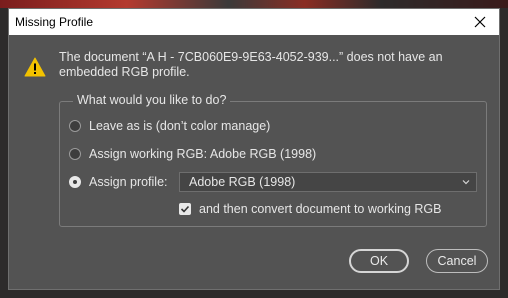 Image resolution: width=508 pixels, height=298 pixels. What do you see at coordinates (242, 182) in the screenshot?
I see `profile-select-value: Adobe RGB (1998)` at bounding box center [242, 182].